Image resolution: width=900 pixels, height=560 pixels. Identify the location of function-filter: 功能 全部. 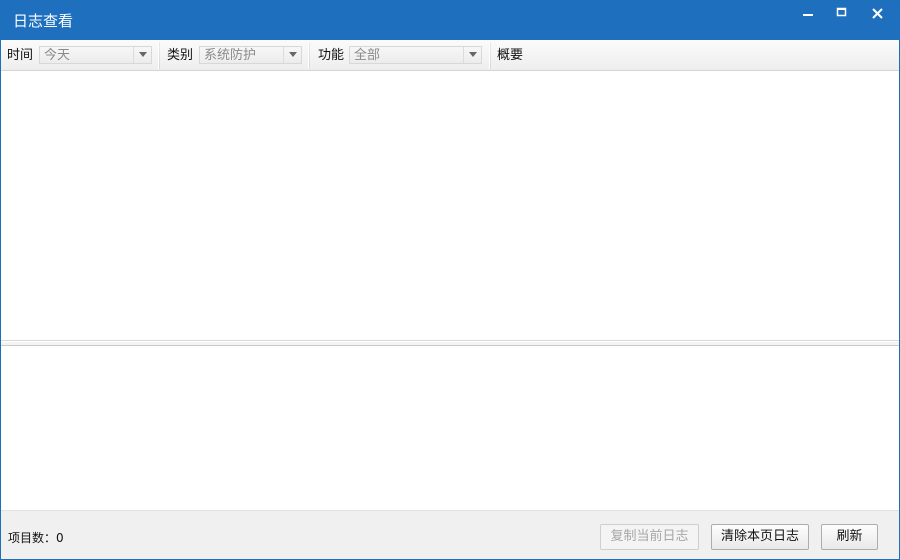
(400, 55).